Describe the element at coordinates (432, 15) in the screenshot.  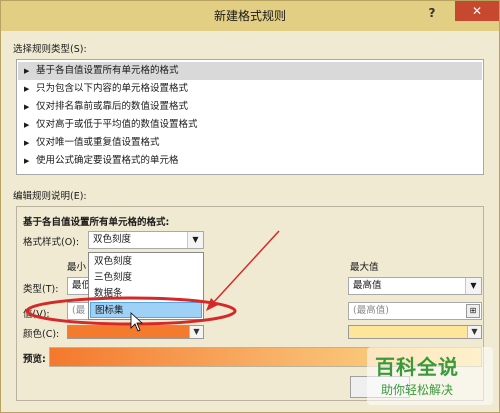
I see `help-button: ?` at that location.